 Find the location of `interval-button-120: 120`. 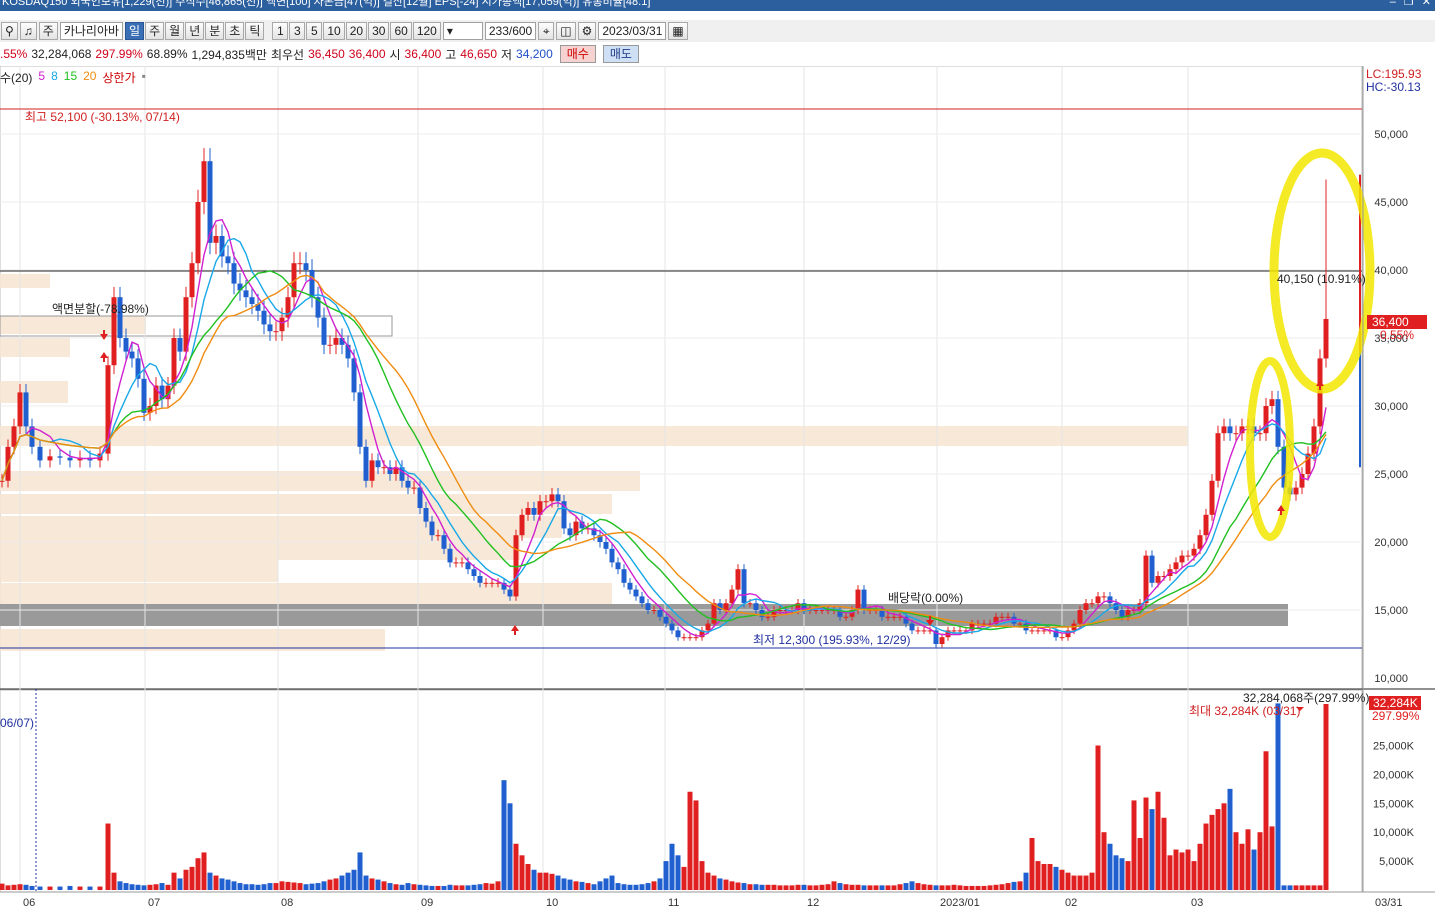

interval-button-120: 120 is located at coordinates (426, 31).